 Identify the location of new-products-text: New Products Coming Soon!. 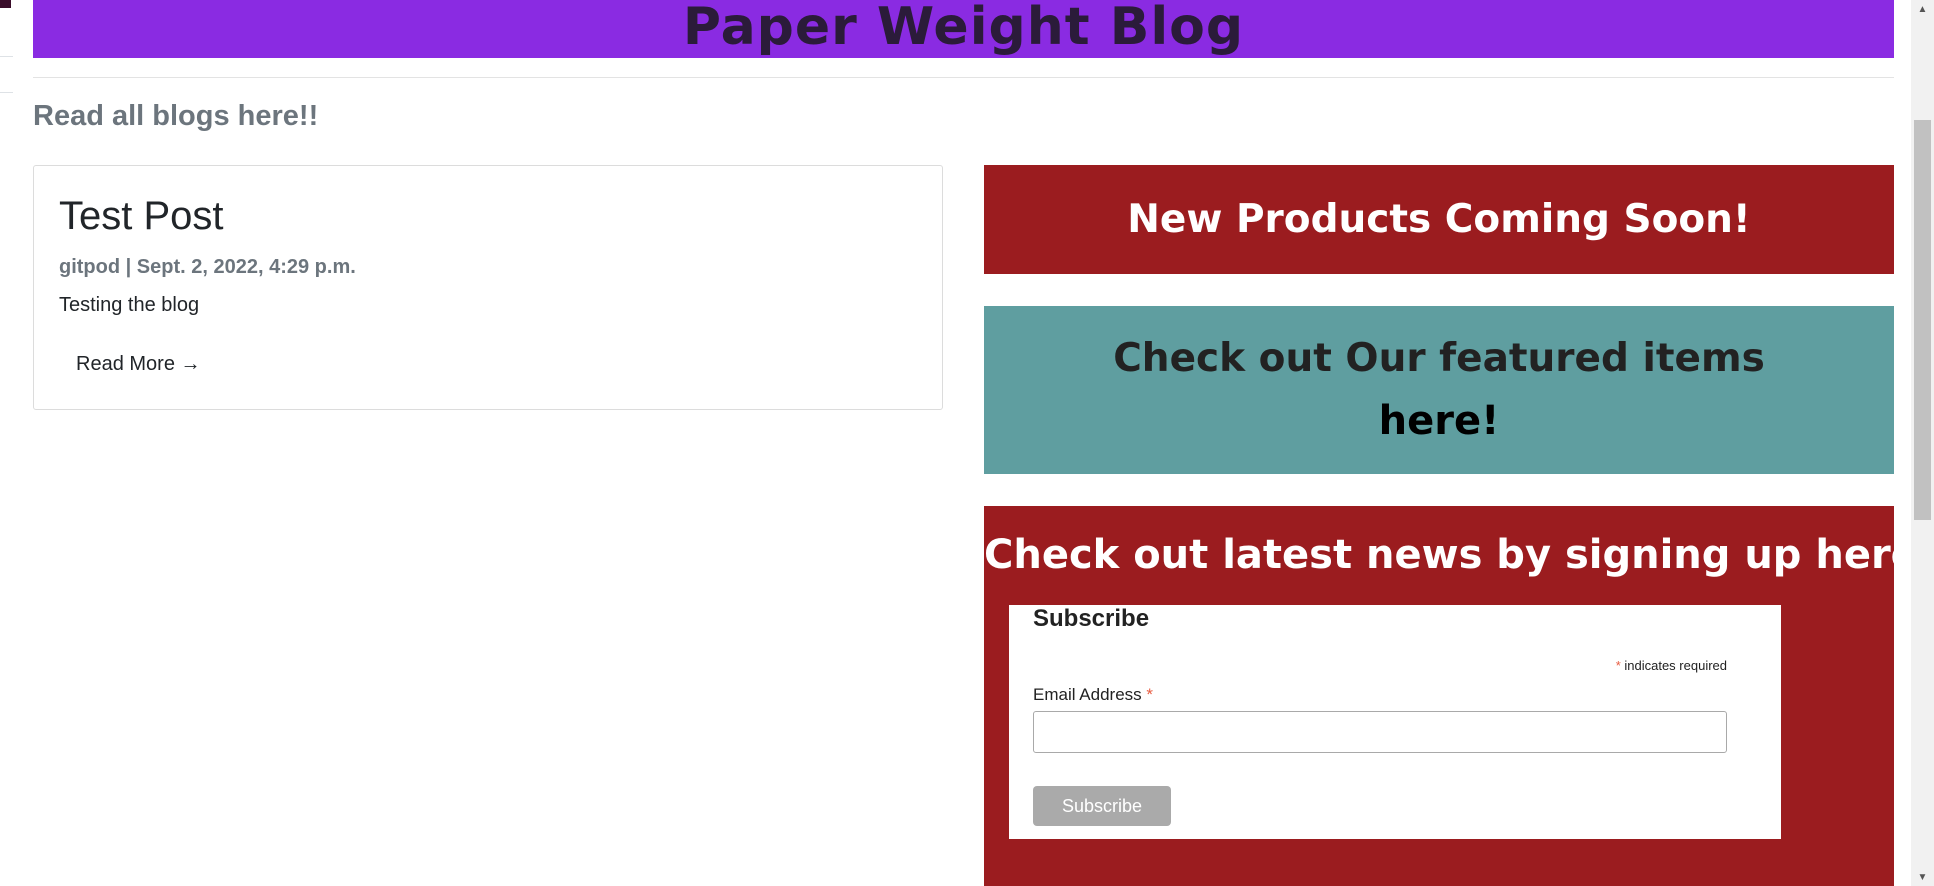
(1439, 219).